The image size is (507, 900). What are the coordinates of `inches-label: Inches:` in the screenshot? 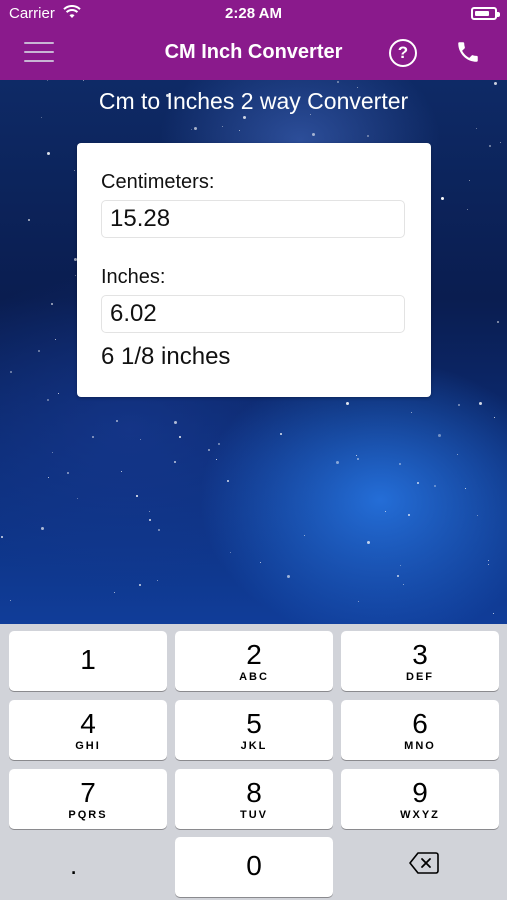 It's located at (133, 277).